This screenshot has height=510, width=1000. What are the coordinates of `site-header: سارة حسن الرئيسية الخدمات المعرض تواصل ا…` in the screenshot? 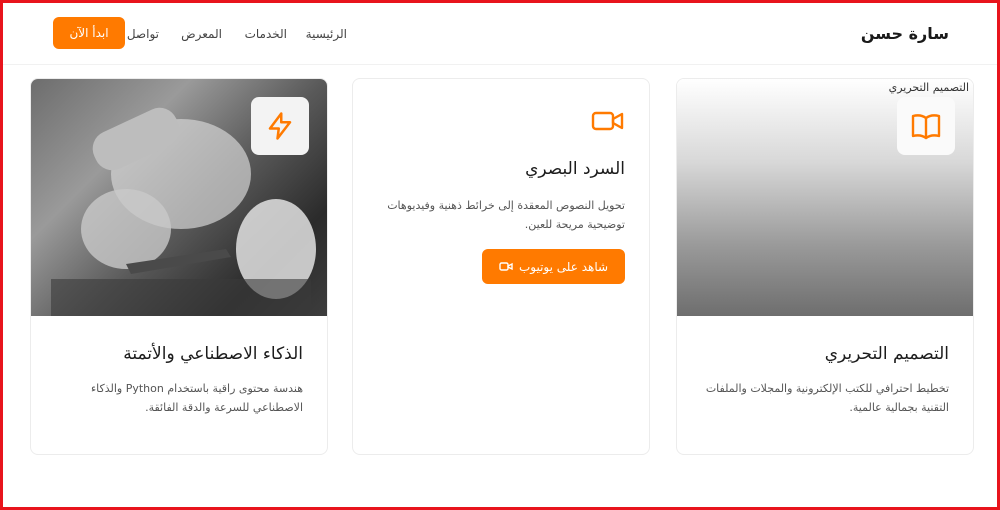 It's located at (500, 34).